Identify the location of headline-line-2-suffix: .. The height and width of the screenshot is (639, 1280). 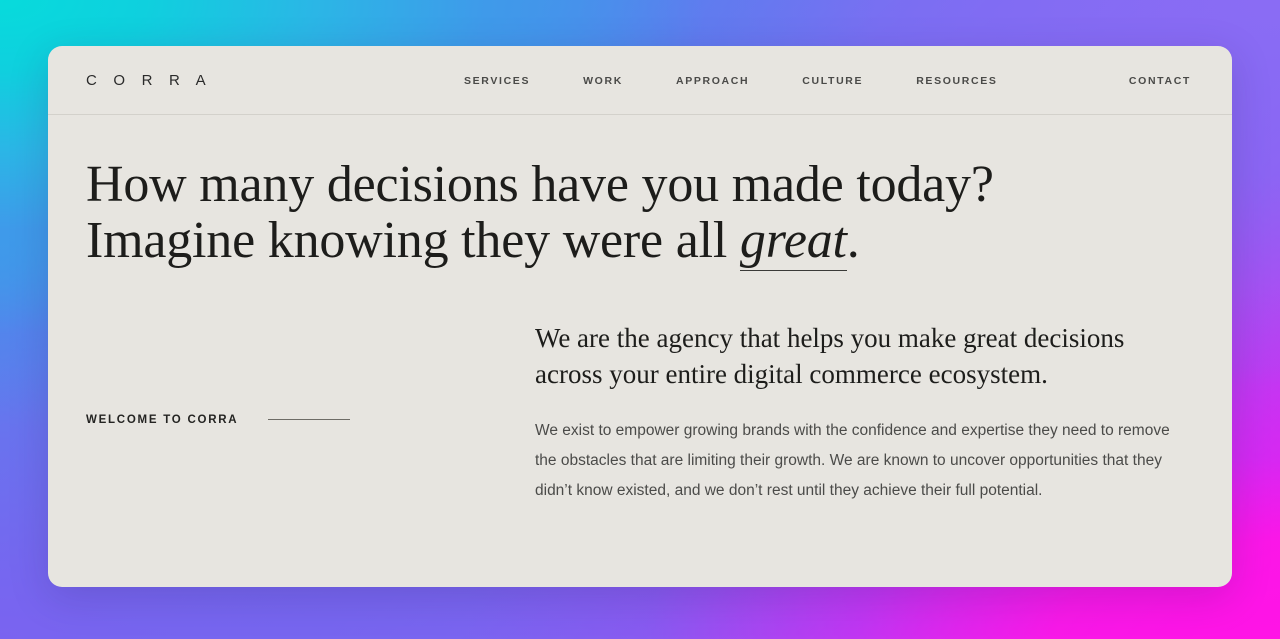
(853, 240).